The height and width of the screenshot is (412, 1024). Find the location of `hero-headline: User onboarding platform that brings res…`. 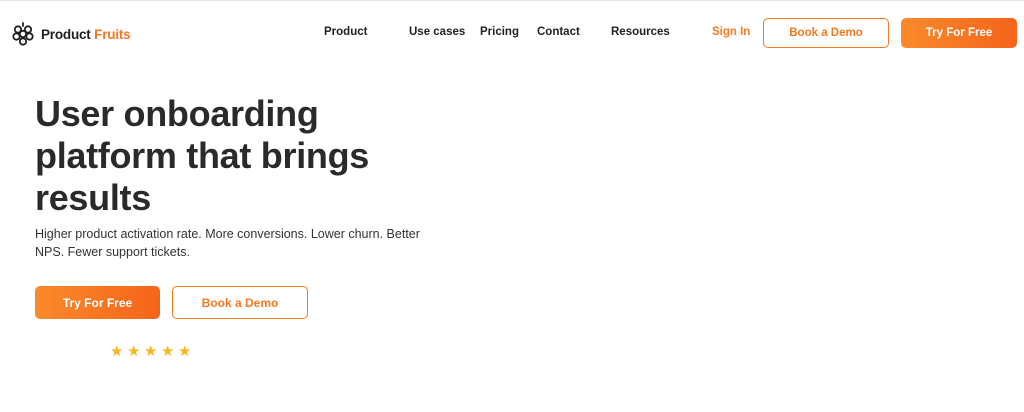

hero-headline: User onboarding platform that brings res… is located at coordinates (245, 156).